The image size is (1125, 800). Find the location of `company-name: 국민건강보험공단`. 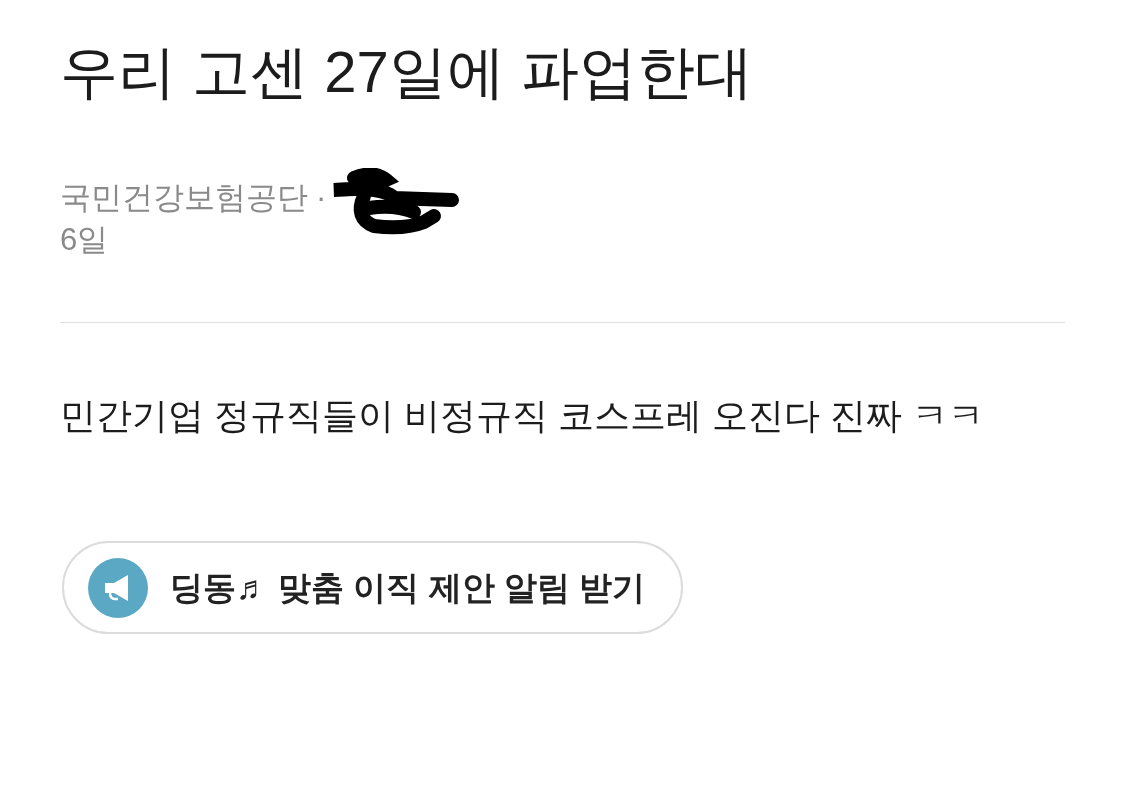

company-name: 국민건강보험공단 is located at coordinates (184, 197).